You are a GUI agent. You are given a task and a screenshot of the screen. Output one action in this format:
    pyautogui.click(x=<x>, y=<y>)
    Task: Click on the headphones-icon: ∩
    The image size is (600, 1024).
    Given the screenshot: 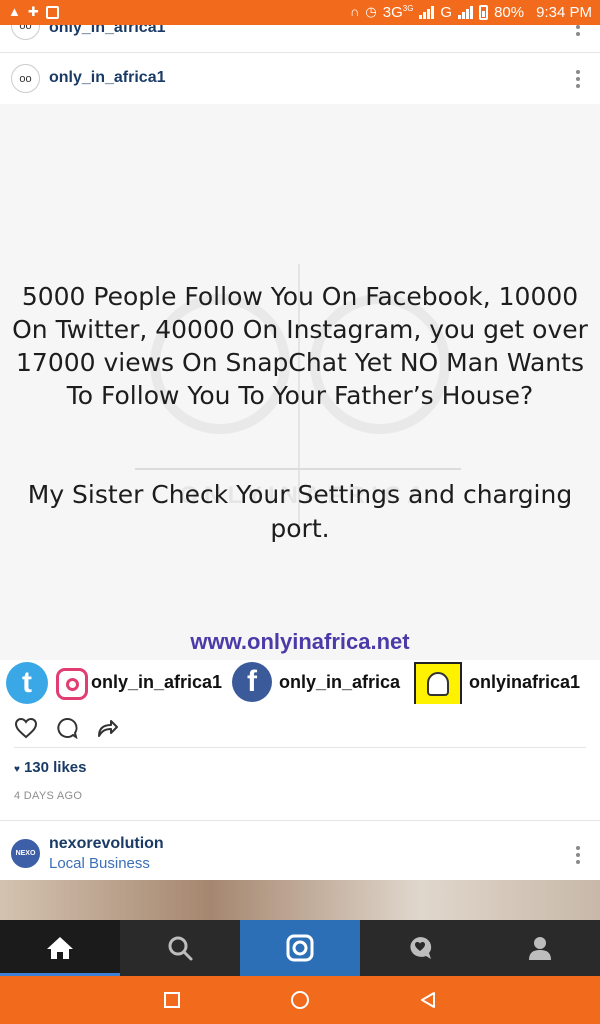 What is the action you would take?
    pyautogui.click(x=355, y=11)
    